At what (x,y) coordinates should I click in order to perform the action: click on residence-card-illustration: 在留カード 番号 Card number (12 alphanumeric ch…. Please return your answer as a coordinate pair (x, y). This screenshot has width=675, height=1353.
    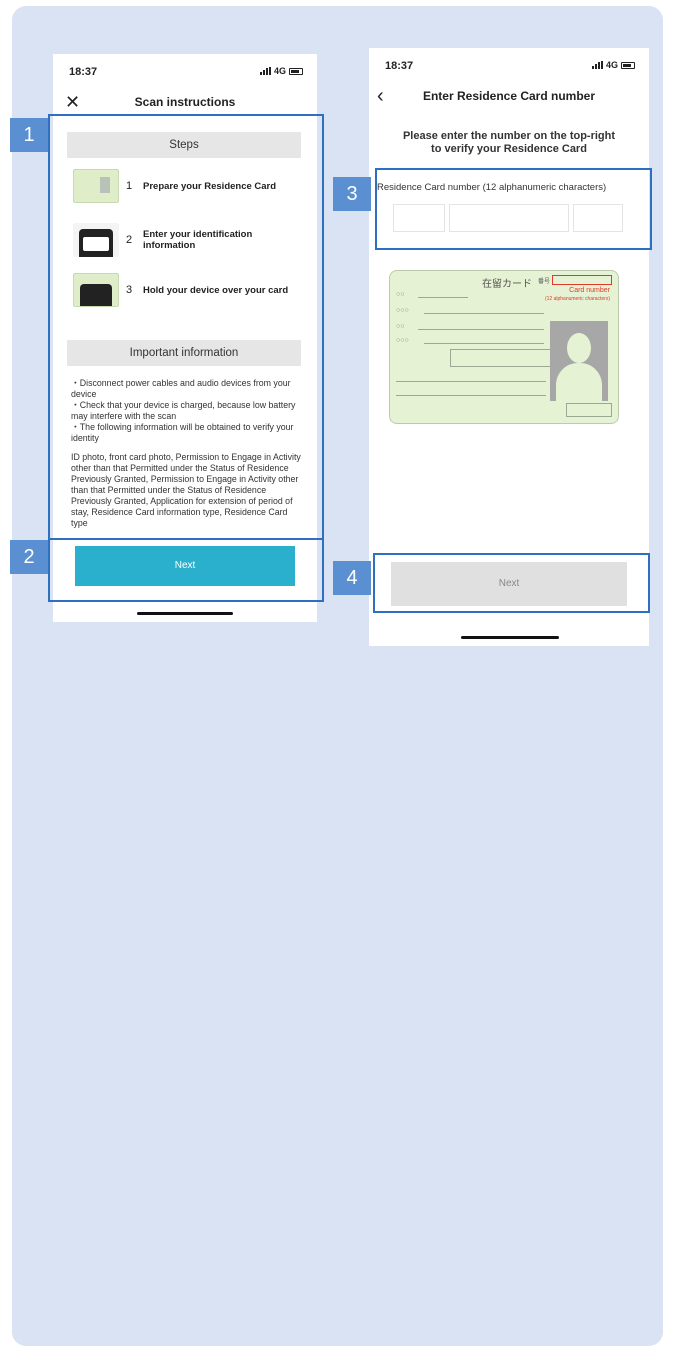
    Looking at the image, I should click on (504, 347).